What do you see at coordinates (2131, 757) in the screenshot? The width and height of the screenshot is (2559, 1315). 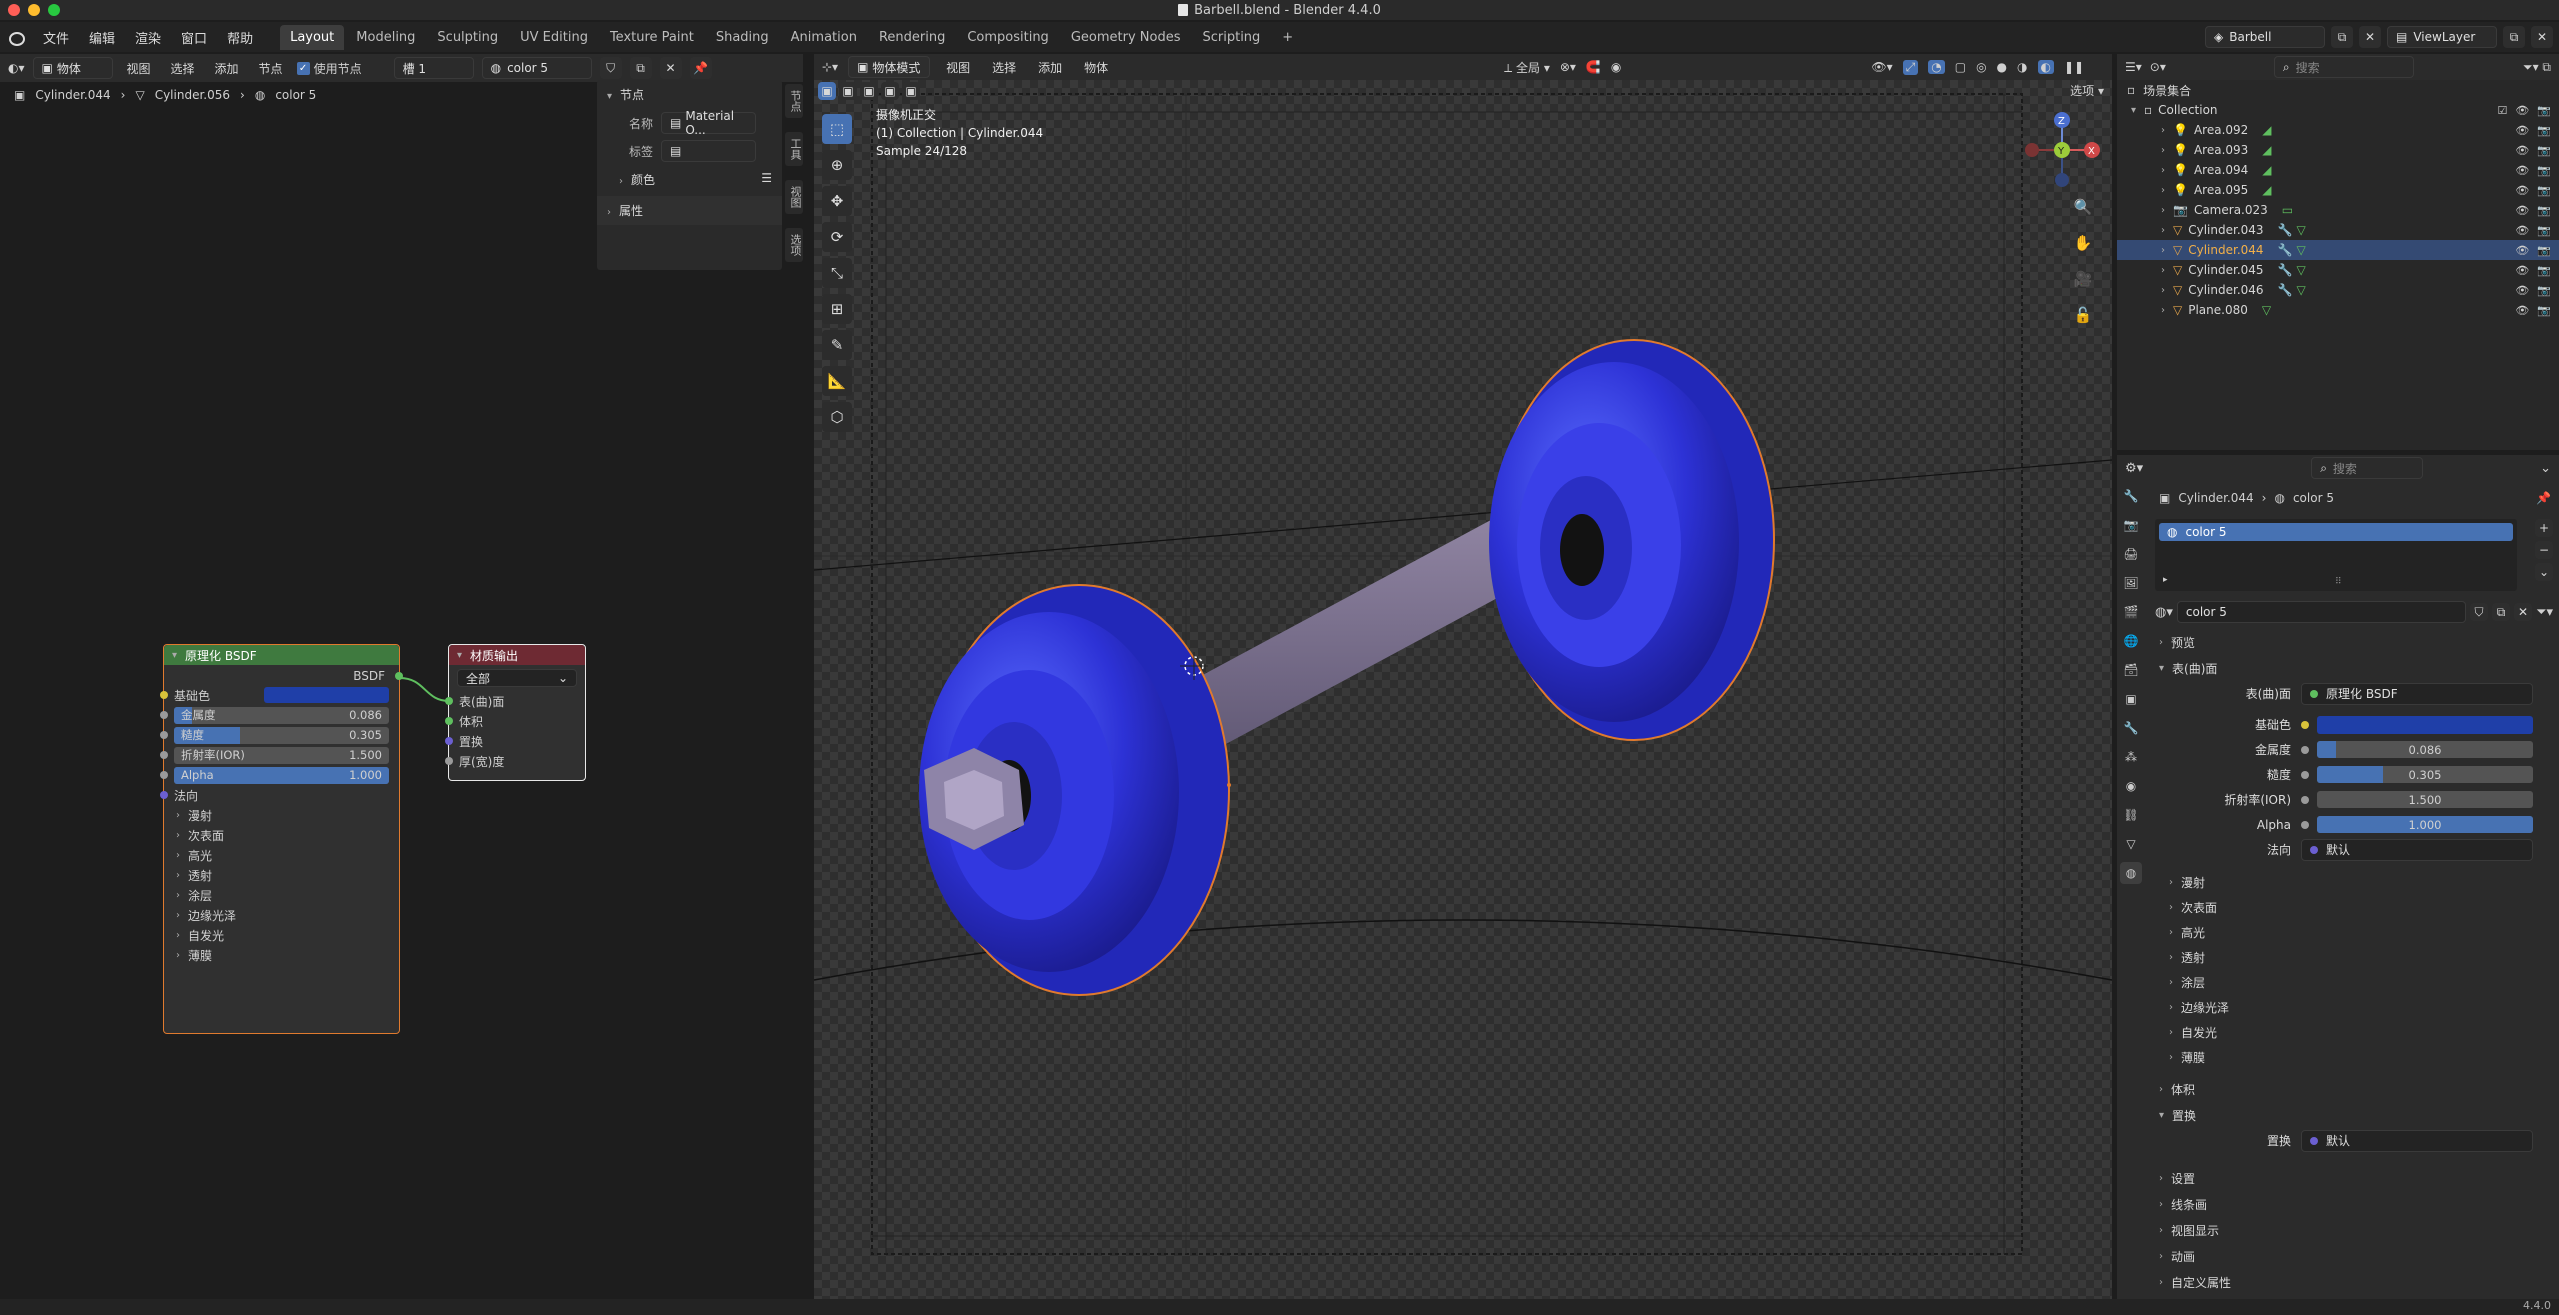 I see `particles-tab-icon: ⁂` at bounding box center [2131, 757].